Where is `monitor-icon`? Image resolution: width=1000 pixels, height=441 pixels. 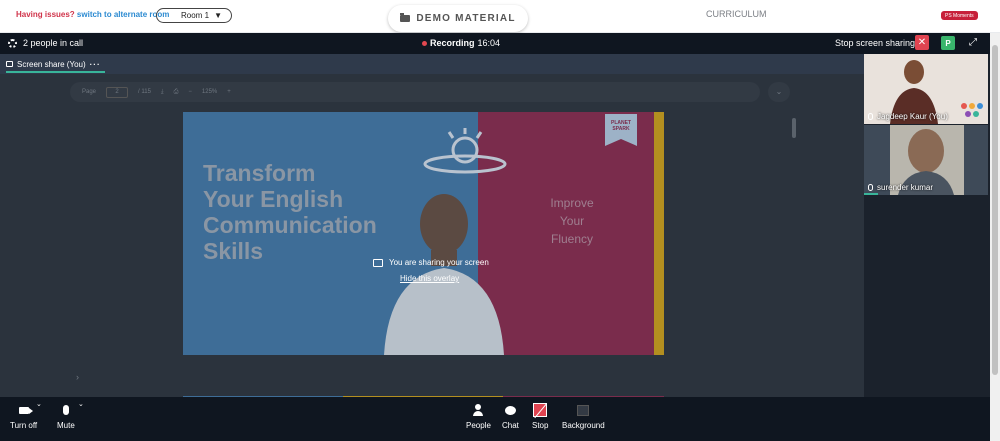
monitor-icon is located at coordinates (378, 262).